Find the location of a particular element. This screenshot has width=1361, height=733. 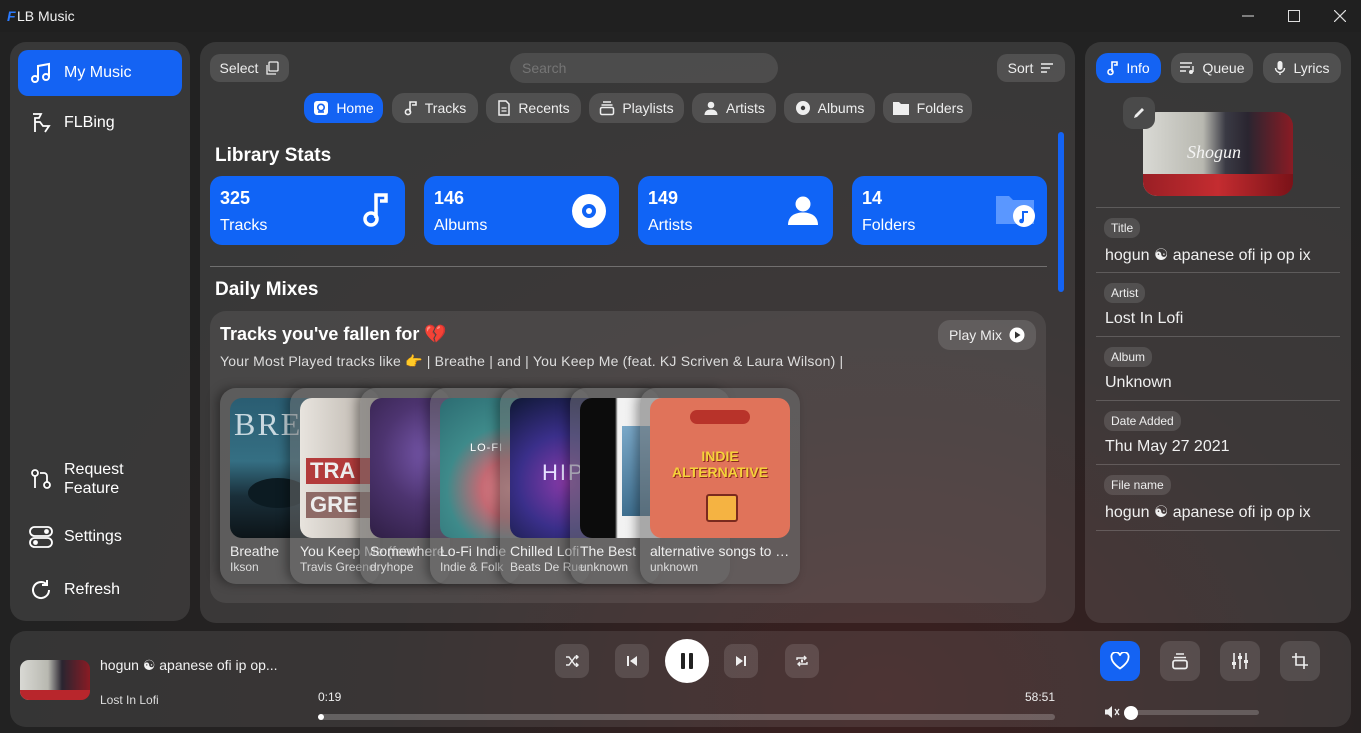

maximize-button is located at coordinates (1294, 16).